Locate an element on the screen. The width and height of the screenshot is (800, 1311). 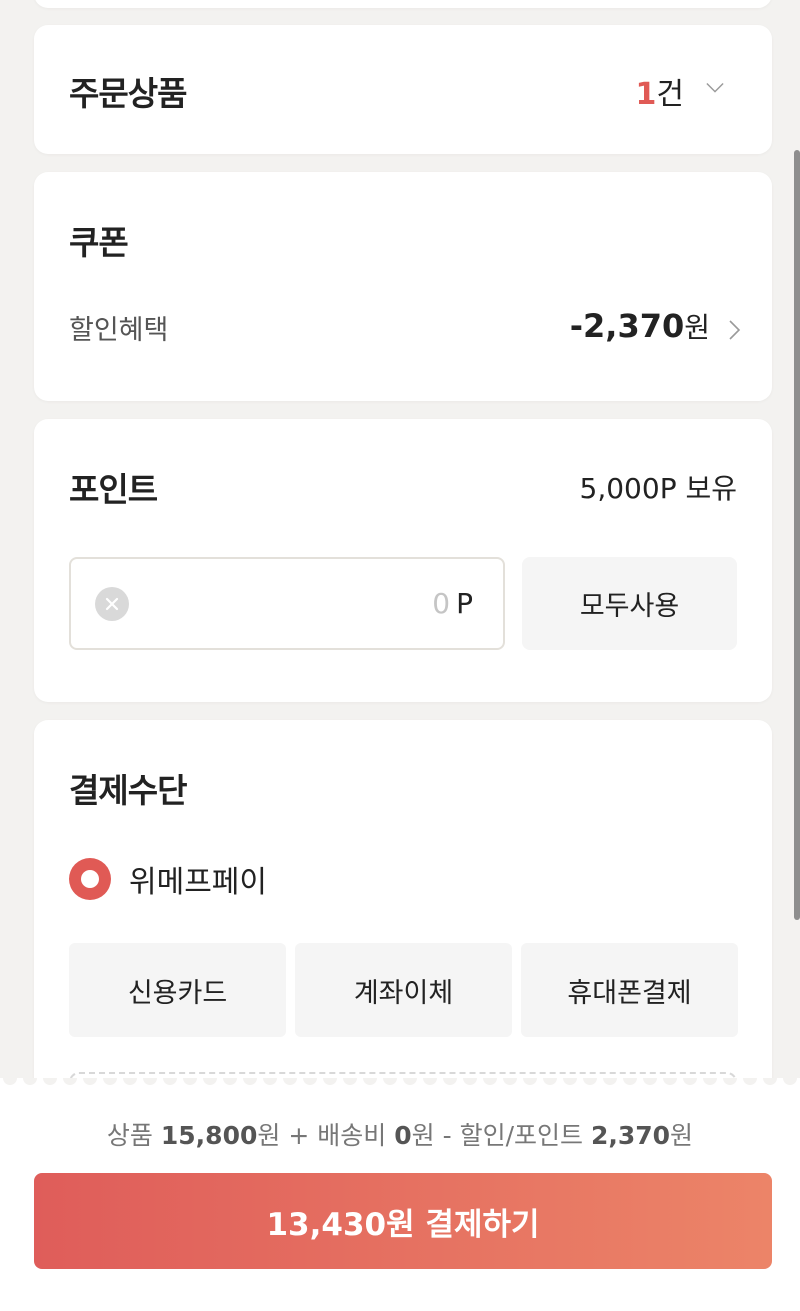
summary-shipping-amount: 0 is located at coordinates (403, 1135).